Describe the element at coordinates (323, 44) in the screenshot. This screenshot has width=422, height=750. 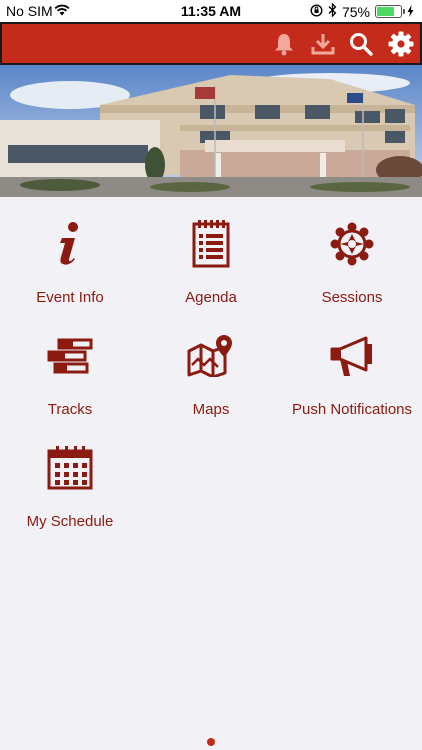
I see `download-icon` at that location.